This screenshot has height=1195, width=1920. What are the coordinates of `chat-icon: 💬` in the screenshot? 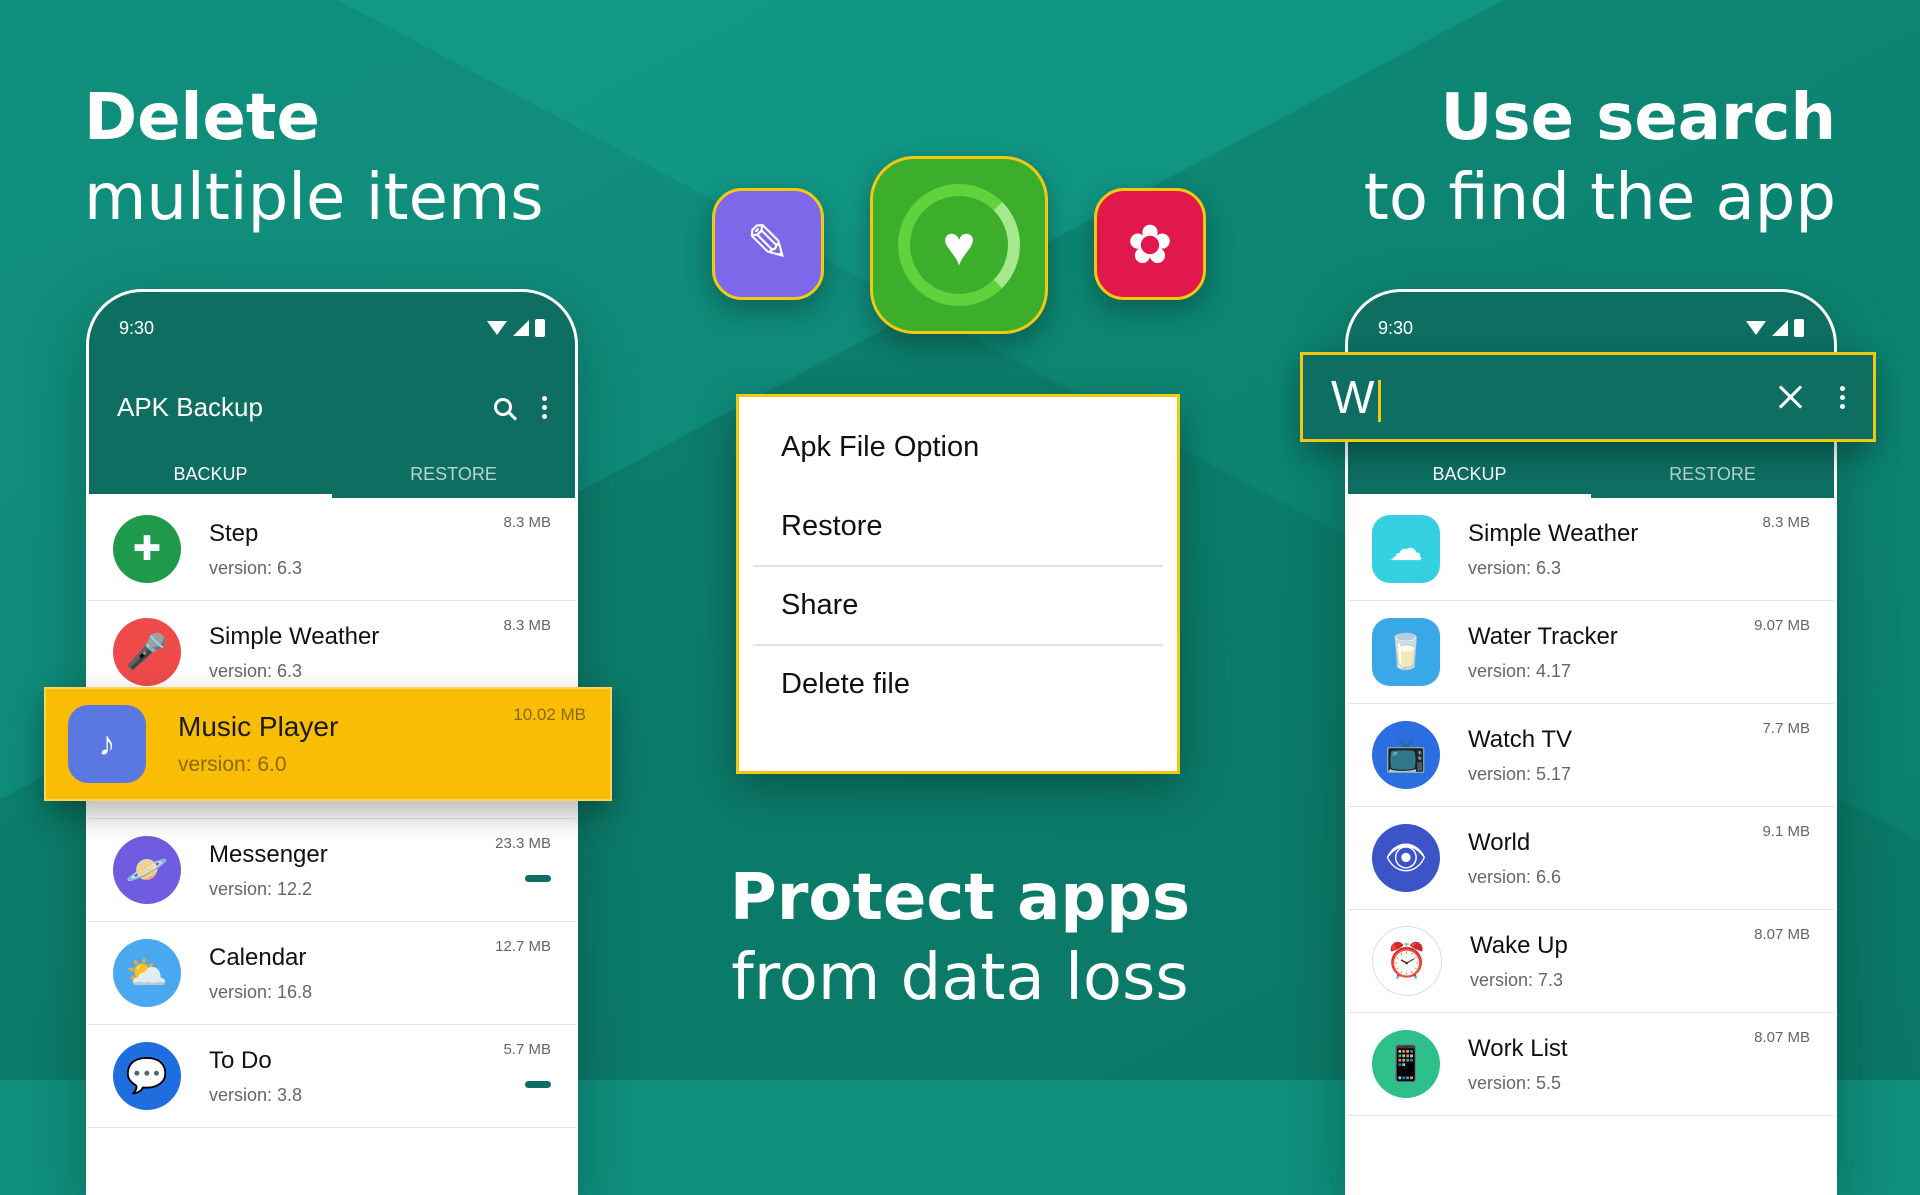 It's located at (147, 1076).